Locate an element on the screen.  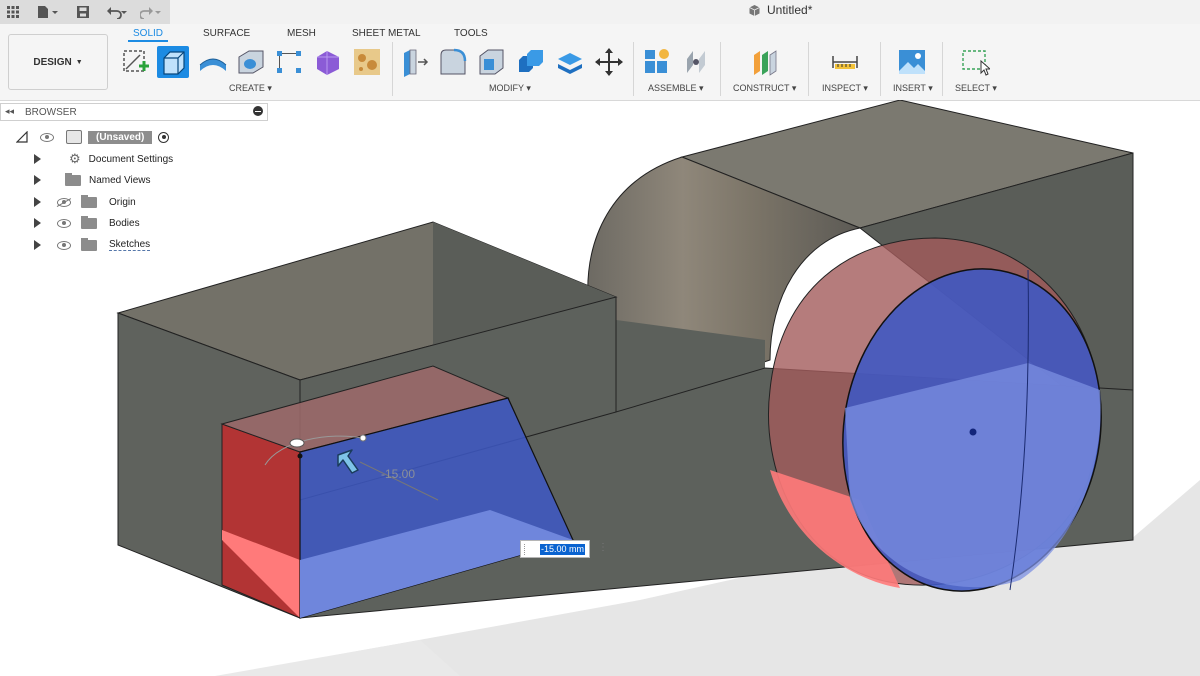
dimension-input: -15.00 mm is located at coordinates (555, 549).